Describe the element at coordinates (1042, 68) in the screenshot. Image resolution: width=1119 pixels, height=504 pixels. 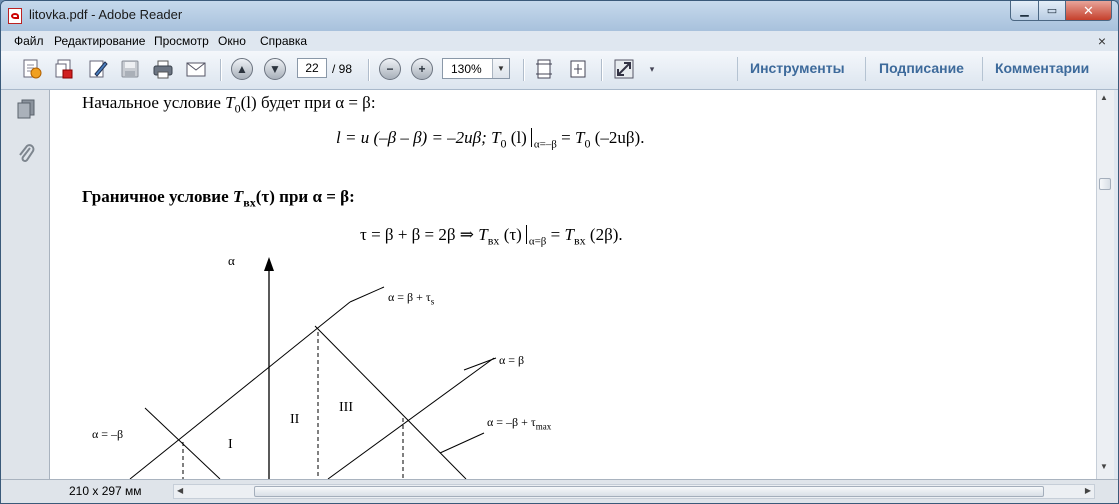
I see `comment-pane-button: Комментарии` at that location.